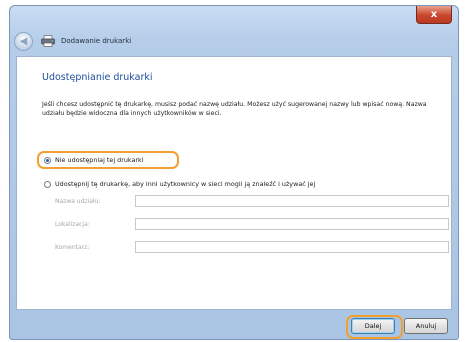 The image size is (469, 342). What do you see at coordinates (48, 41) in the screenshot?
I see `printer-icon` at bounding box center [48, 41].